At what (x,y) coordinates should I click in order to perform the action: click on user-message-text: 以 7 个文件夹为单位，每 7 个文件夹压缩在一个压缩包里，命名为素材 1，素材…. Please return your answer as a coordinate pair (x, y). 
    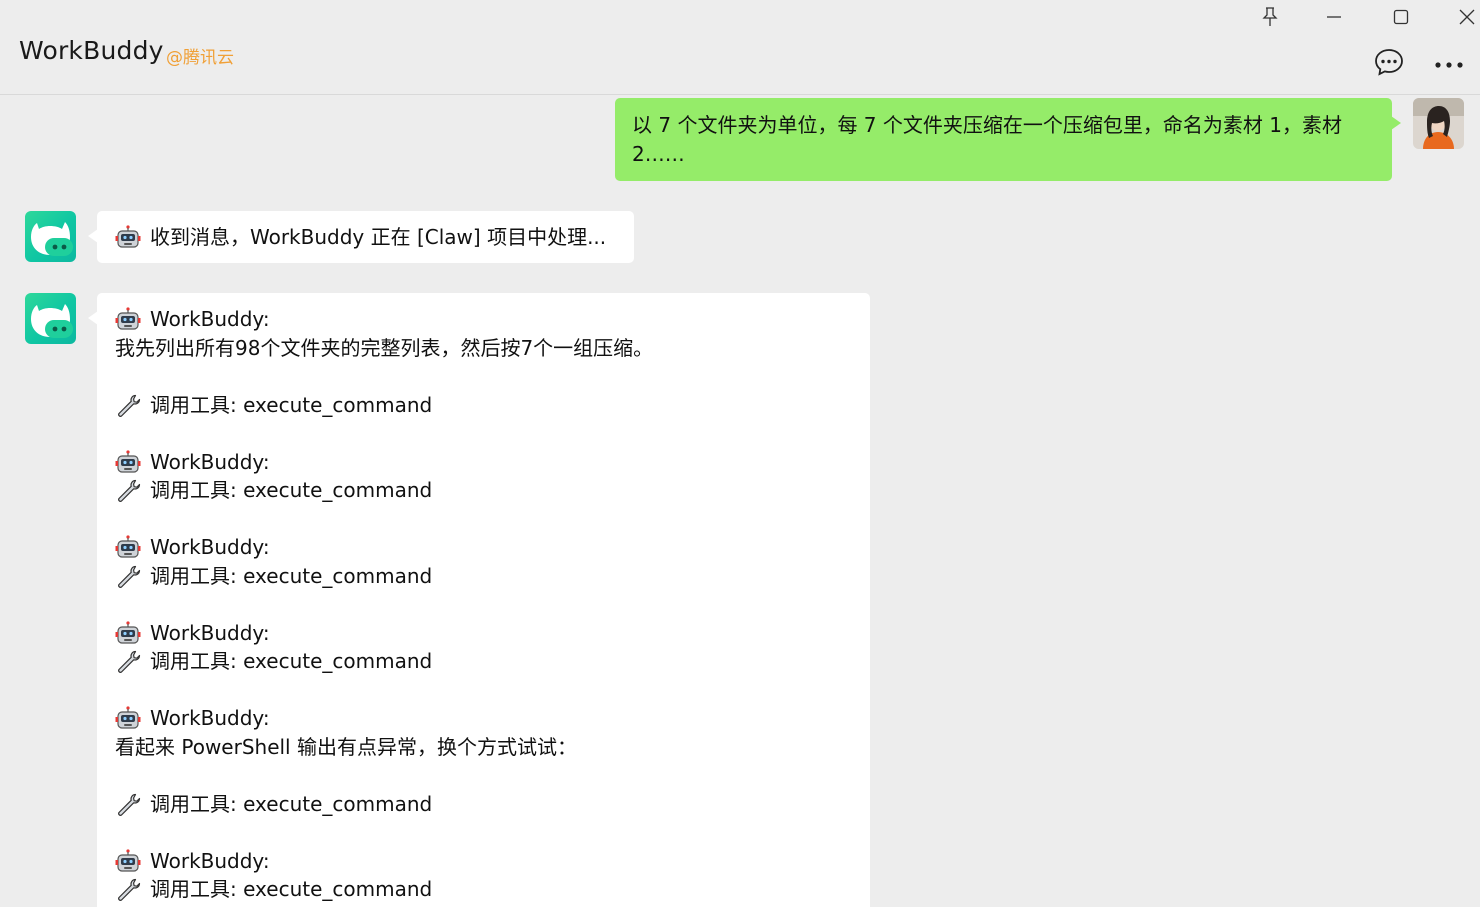
    Looking at the image, I should click on (987, 139).